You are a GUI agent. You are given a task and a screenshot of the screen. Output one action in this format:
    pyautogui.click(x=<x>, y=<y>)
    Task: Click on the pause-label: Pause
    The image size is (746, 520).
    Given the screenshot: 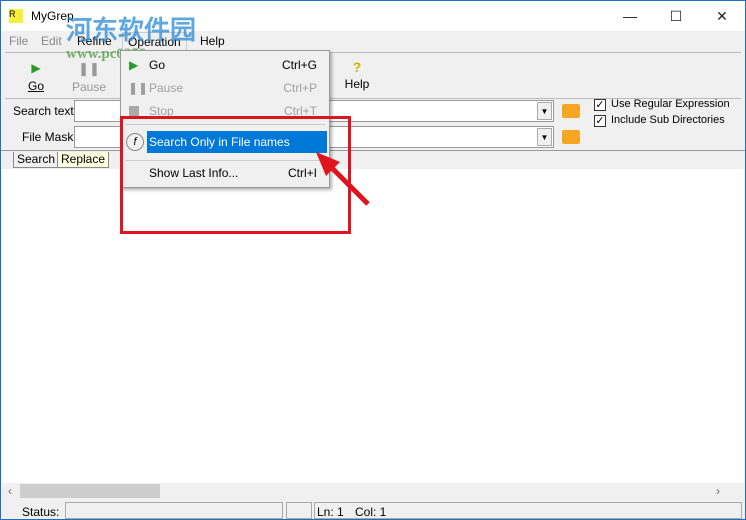 What is the action you would take?
    pyautogui.click(x=89, y=87)
    